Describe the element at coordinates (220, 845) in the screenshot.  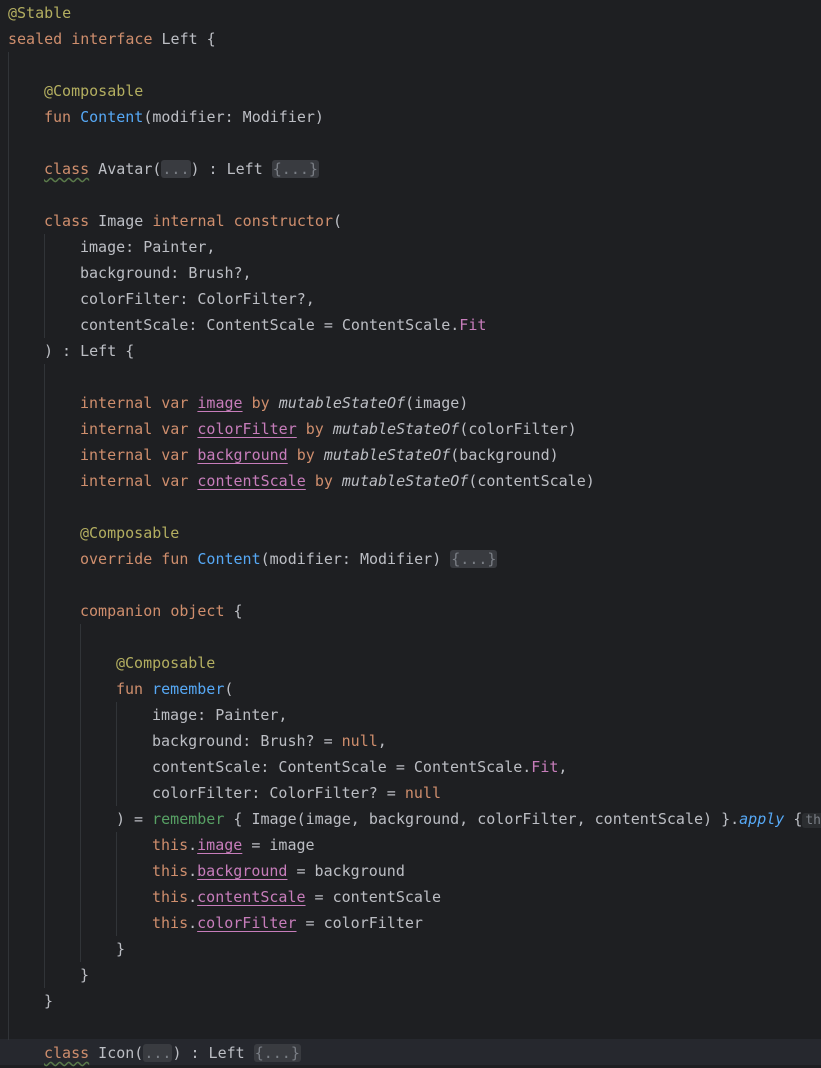
I see `property: image` at that location.